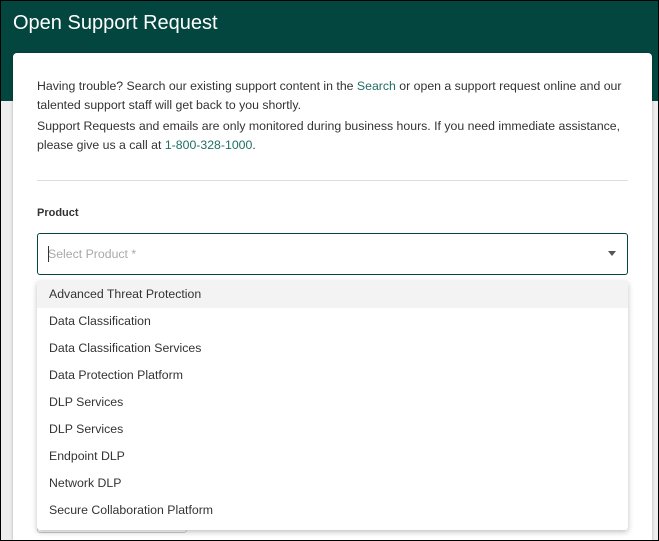 The width and height of the screenshot is (659, 541). What do you see at coordinates (332, 180) in the screenshot?
I see `divider` at bounding box center [332, 180].